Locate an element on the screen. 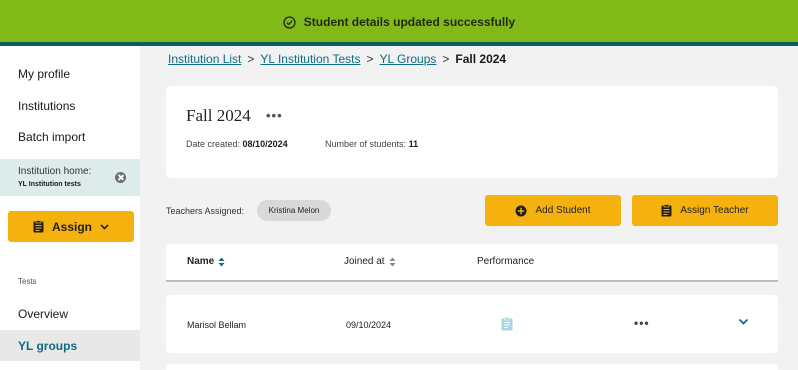  students-count-value: 11 is located at coordinates (413, 144).